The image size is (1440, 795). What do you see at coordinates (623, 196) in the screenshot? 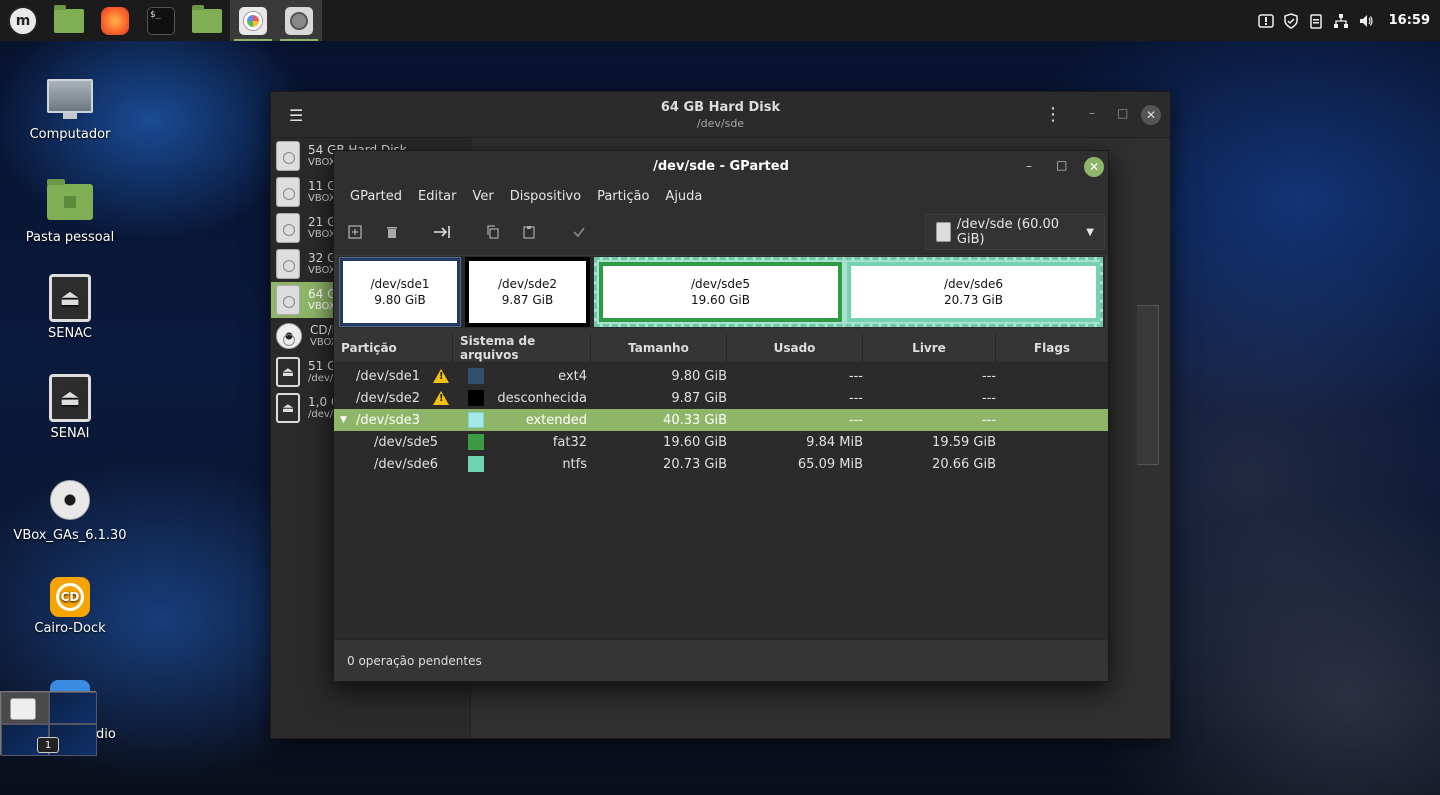
I see `menu-particao: Partição` at bounding box center [623, 196].